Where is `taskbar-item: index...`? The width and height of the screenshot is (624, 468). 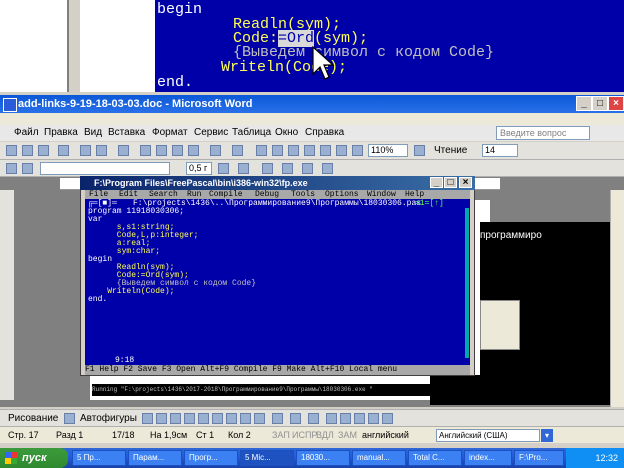
taskbar-item: index... is located at coordinates (488, 458).